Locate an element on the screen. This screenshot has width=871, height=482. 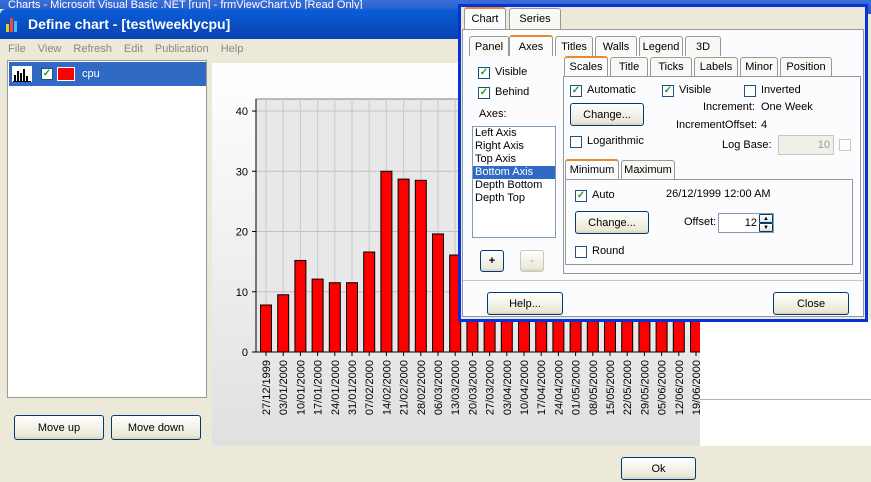
x-tick-label: 19/06/2000 is located at coordinates (695, 387).